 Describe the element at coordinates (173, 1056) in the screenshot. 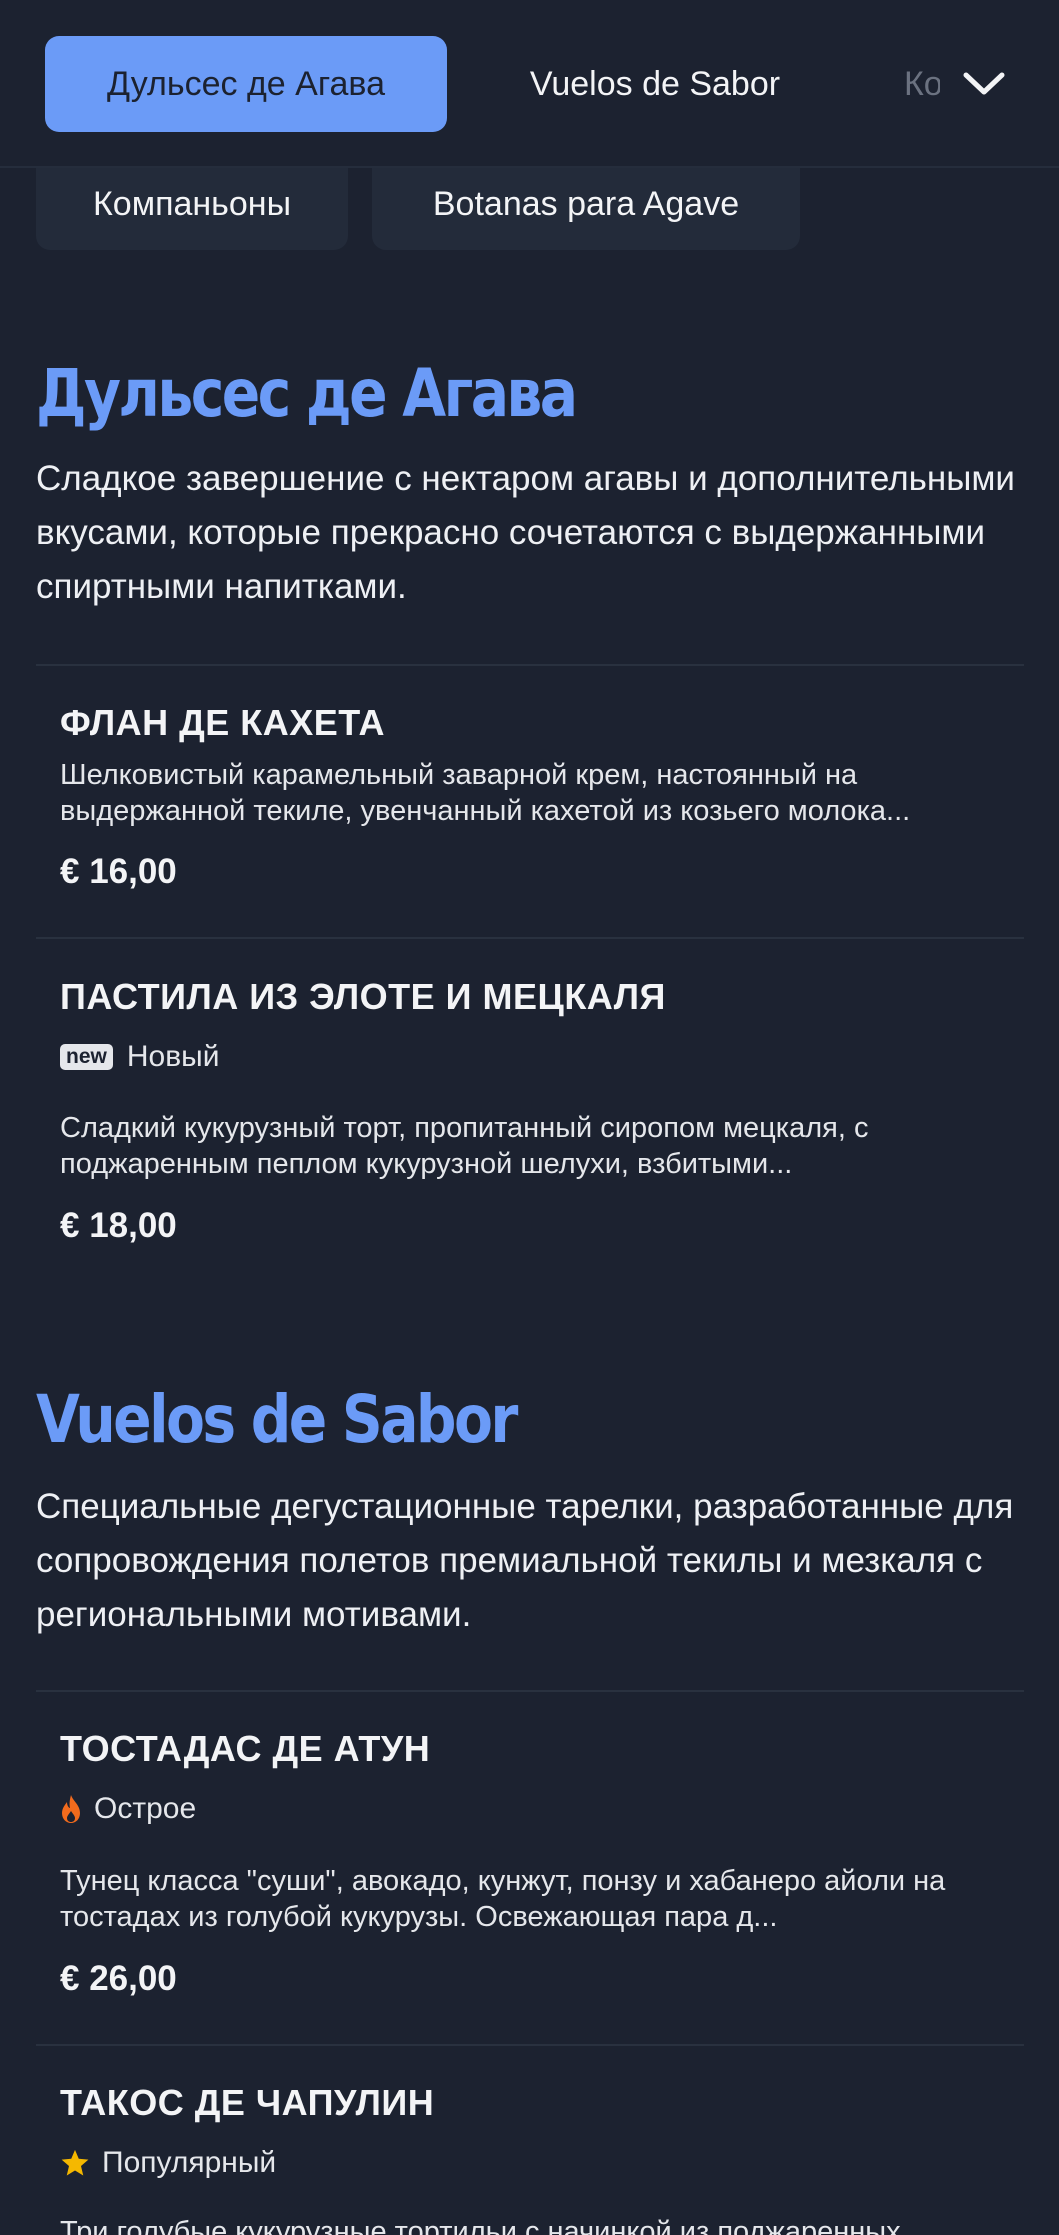

I see `badge-label: Новый` at that location.